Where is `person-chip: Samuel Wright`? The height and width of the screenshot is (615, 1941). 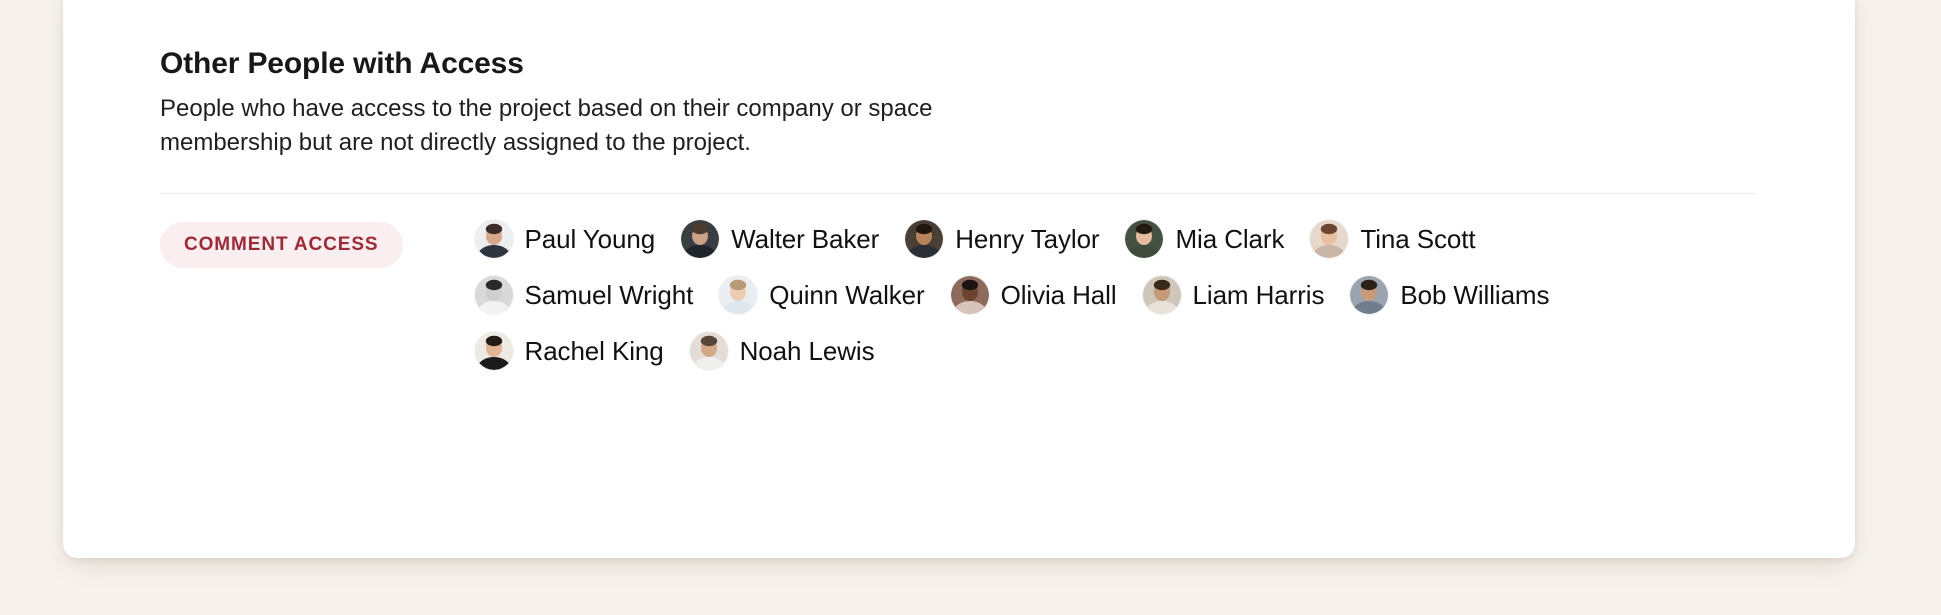
person-chip: Samuel Wright is located at coordinates (584, 294).